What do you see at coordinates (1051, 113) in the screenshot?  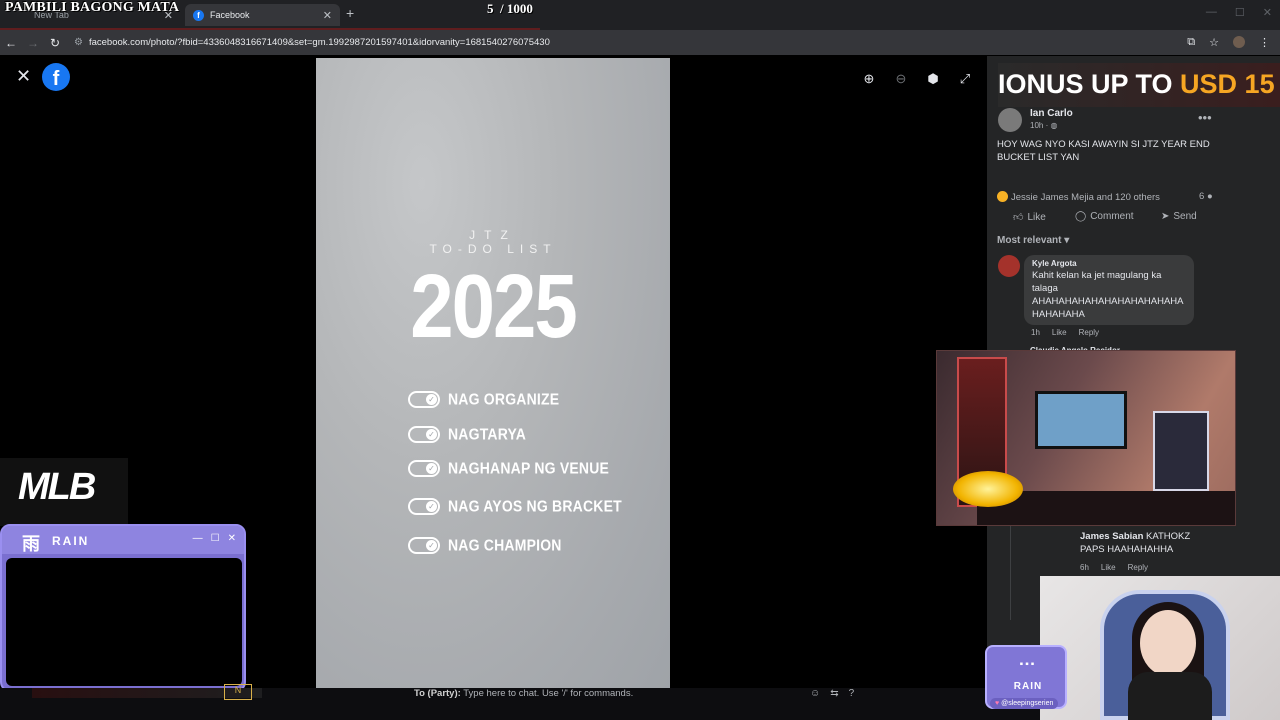 I see `poster-name: Ian Carlo` at bounding box center [1051, 113].